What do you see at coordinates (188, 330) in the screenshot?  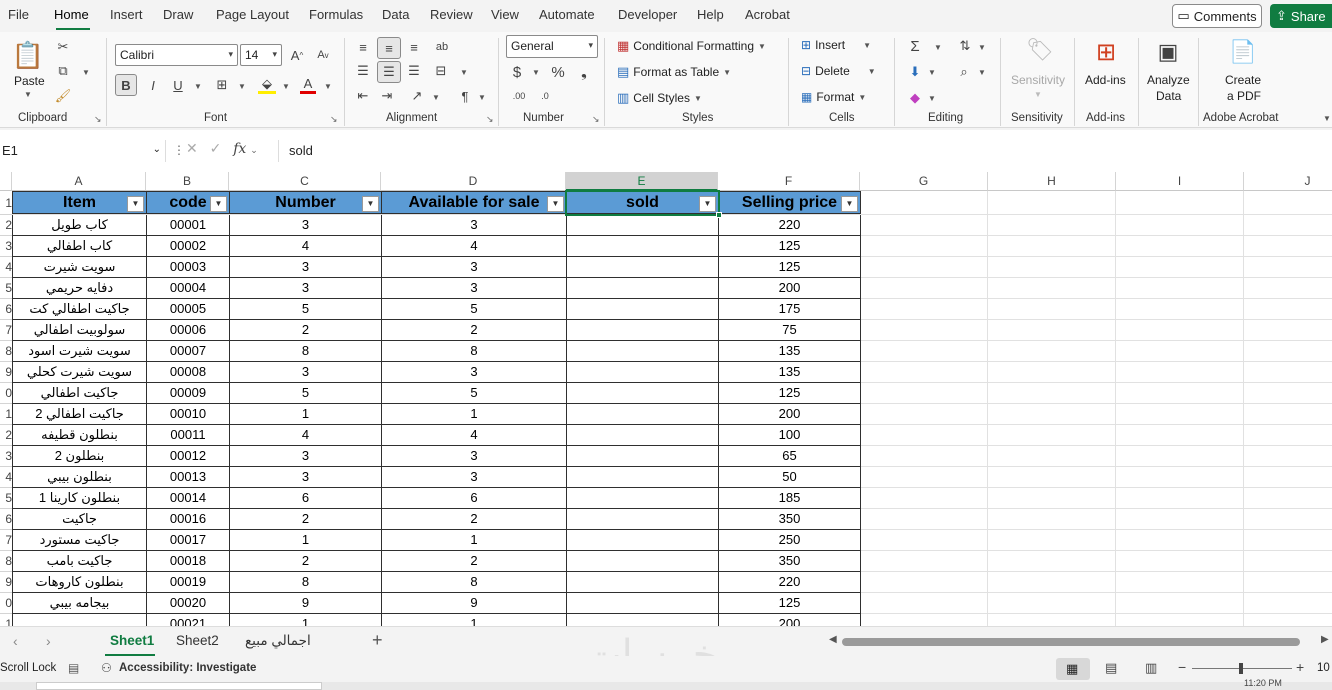 I see `table-cell: 00006` at bounding box center [188, 330].